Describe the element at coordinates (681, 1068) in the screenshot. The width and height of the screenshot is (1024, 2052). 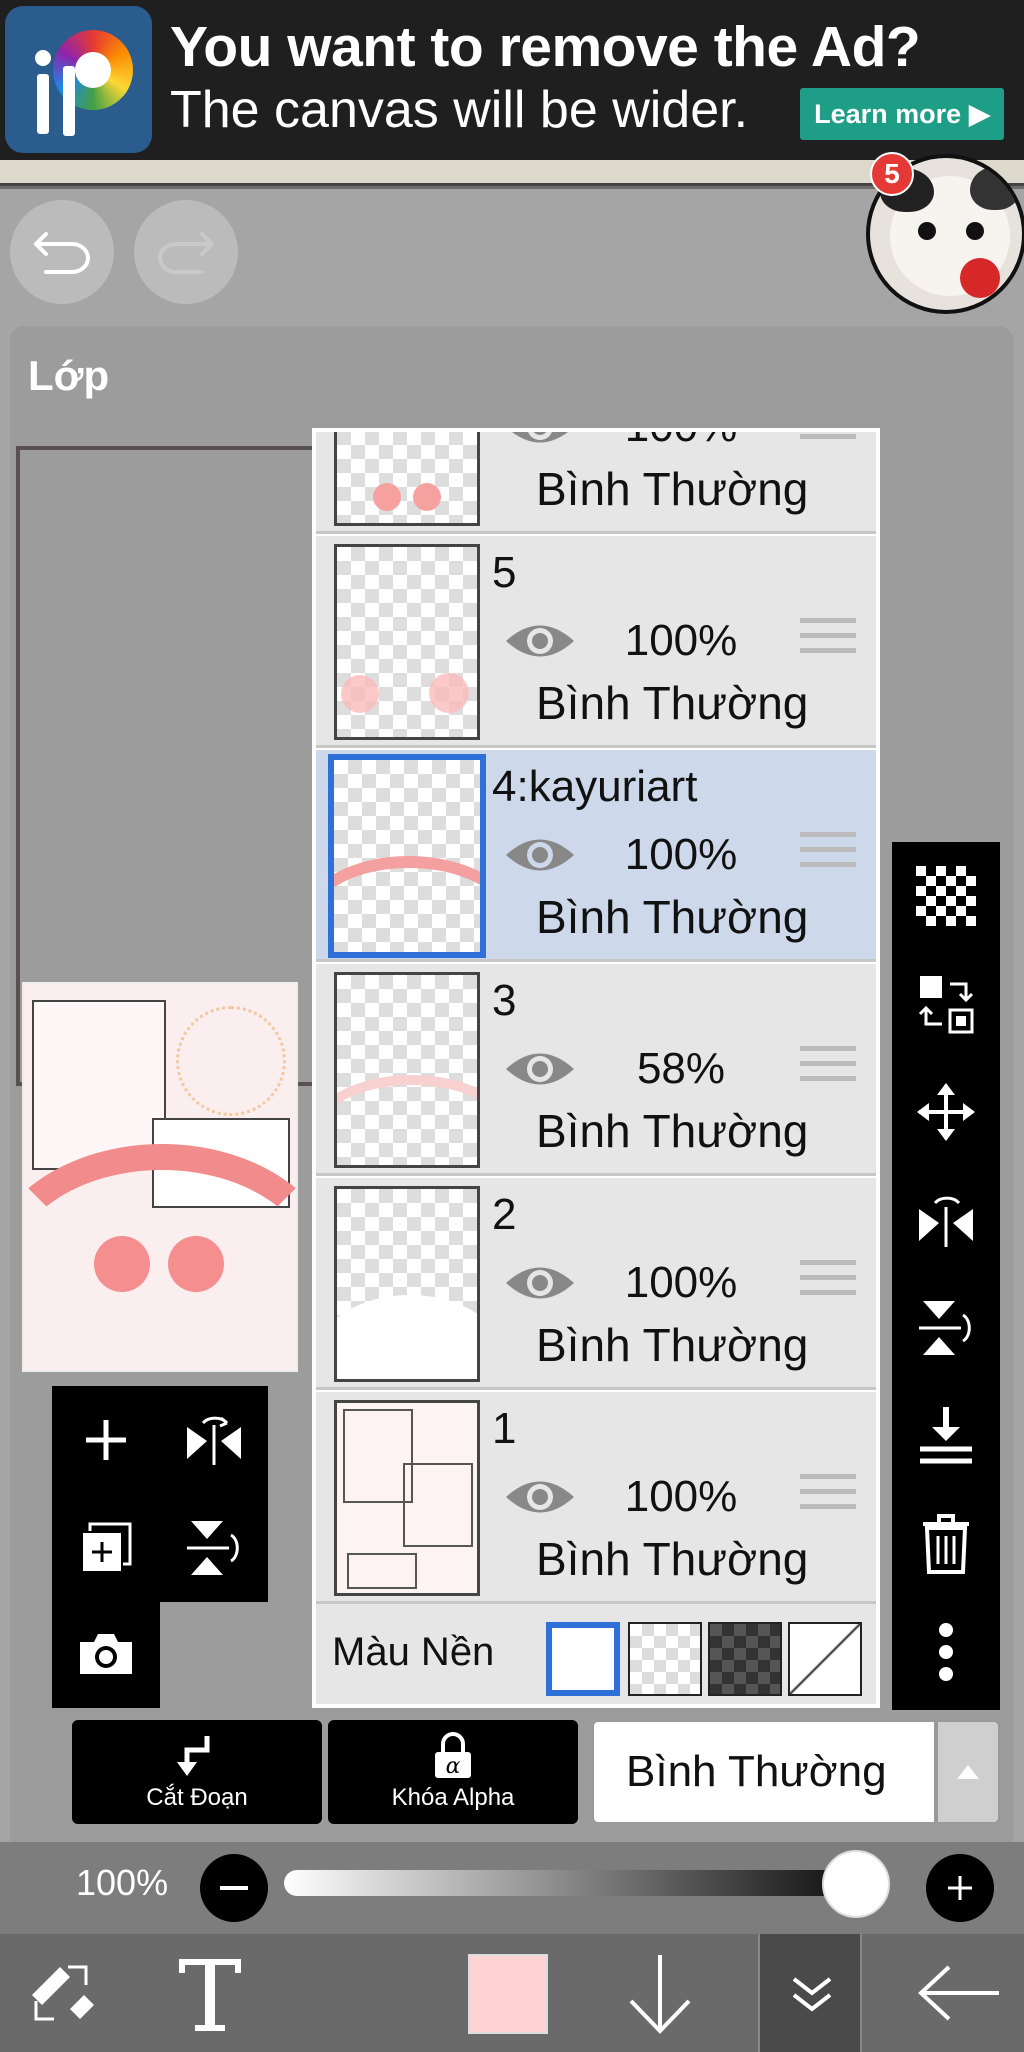
I see `layer-opacity: 58%` at that location.